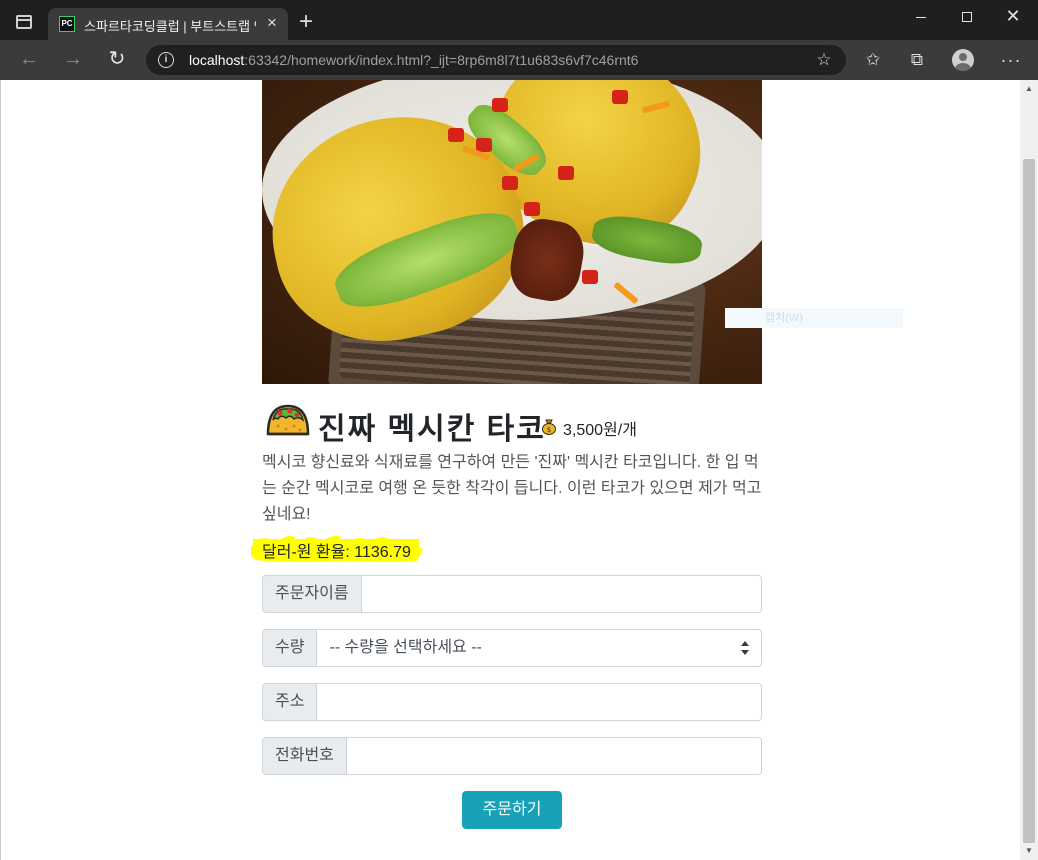 The height and width of the screenshot is (860, 1038). What do you see at coordinates (117, 60) in the screenshot?
I see `reload-icon: ↻` at bounding box center [117, 60].